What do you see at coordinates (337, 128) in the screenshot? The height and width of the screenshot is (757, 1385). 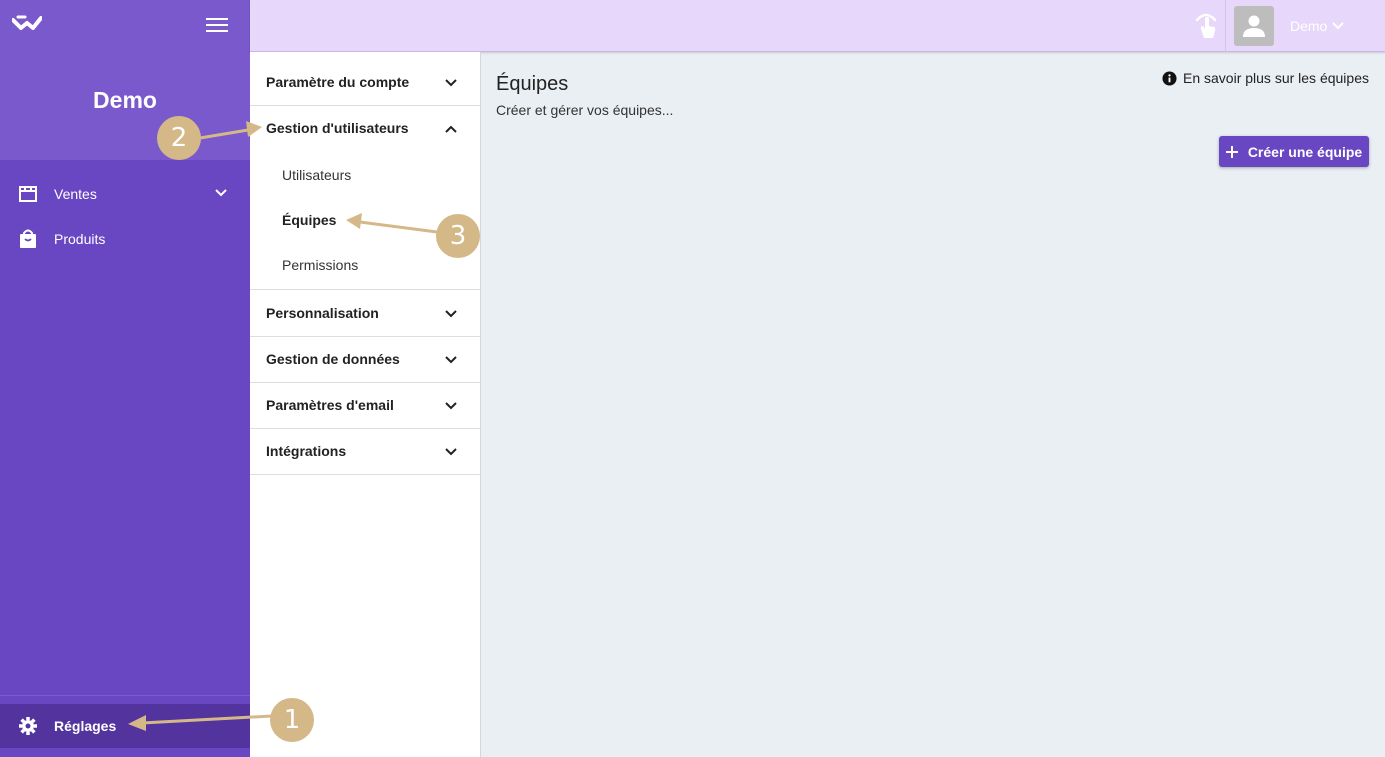 I see `section-label: Gestion d'utilisateurs` at bounding box center [337, 128].